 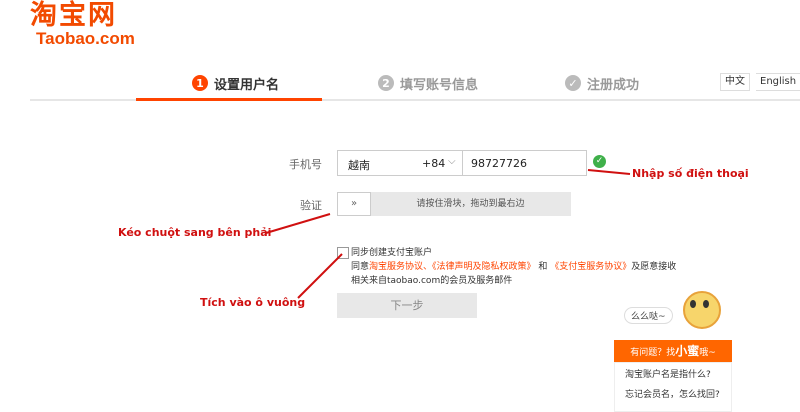 What do you see at coordinates (702, 310) in the screenshot?
I see `mascot-icon` at bounding box center [702, 310].